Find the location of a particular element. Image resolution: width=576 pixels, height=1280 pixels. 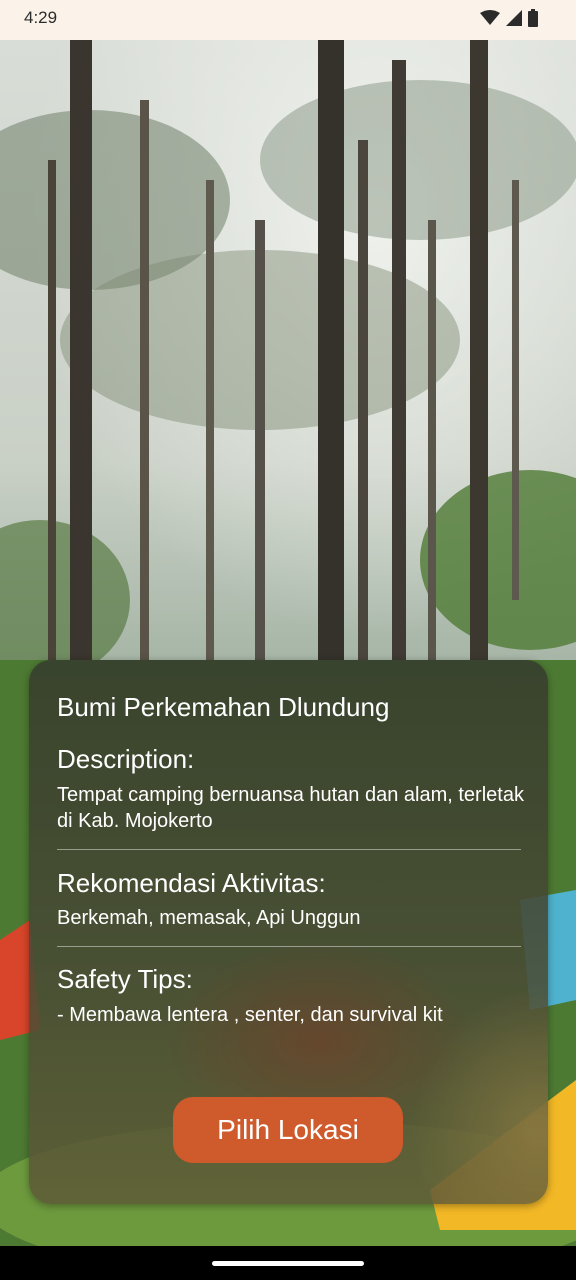

location-title: Bumi Perkemahan Dlundung is located at coordinates (223, 707).